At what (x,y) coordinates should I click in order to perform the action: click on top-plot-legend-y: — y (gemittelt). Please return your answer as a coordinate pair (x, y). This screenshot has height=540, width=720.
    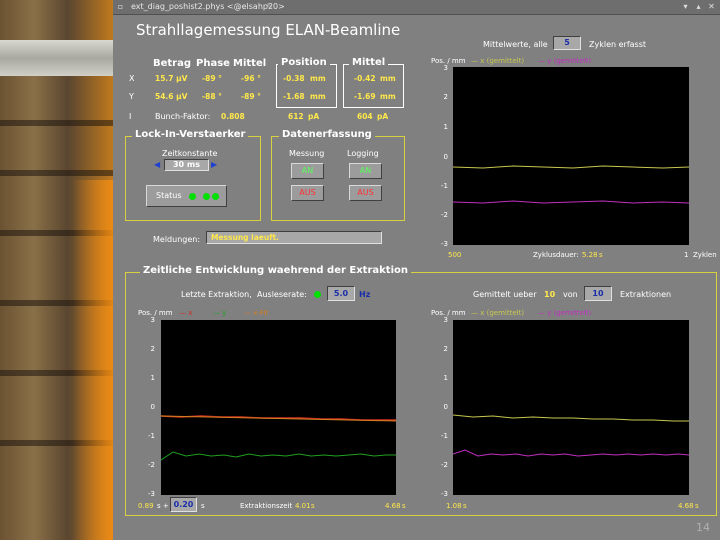
    Looking at the image, I should click on (565, 61).